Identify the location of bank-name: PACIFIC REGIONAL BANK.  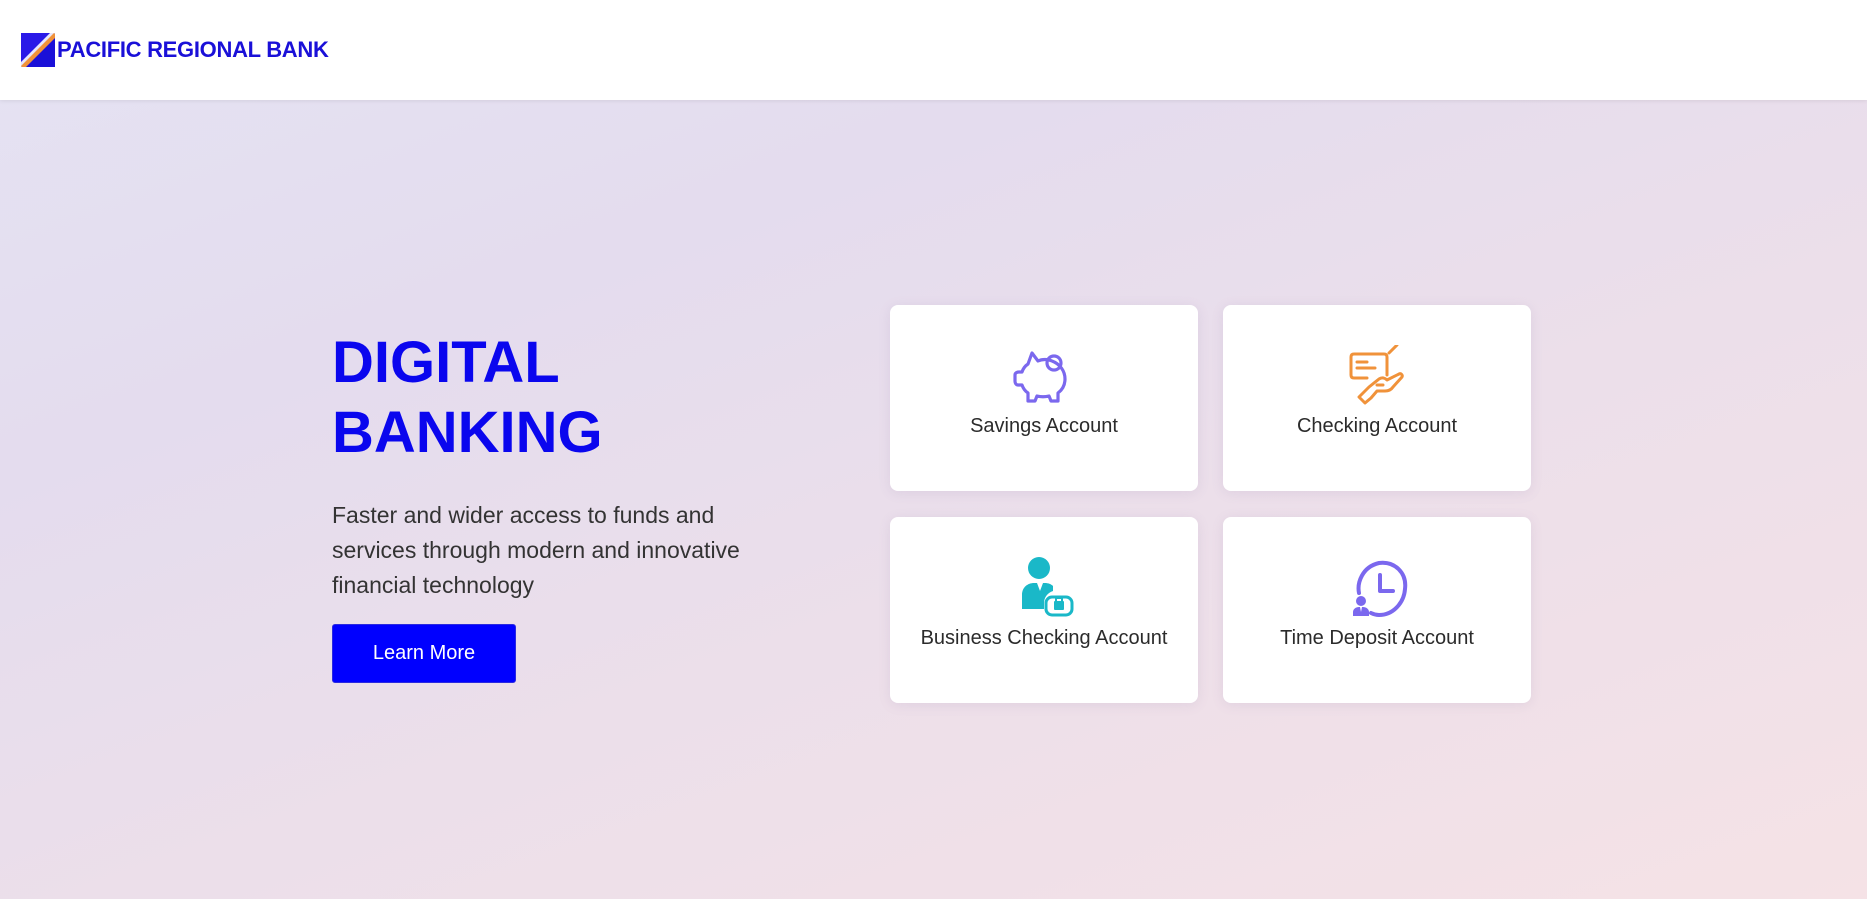
(193, 49).